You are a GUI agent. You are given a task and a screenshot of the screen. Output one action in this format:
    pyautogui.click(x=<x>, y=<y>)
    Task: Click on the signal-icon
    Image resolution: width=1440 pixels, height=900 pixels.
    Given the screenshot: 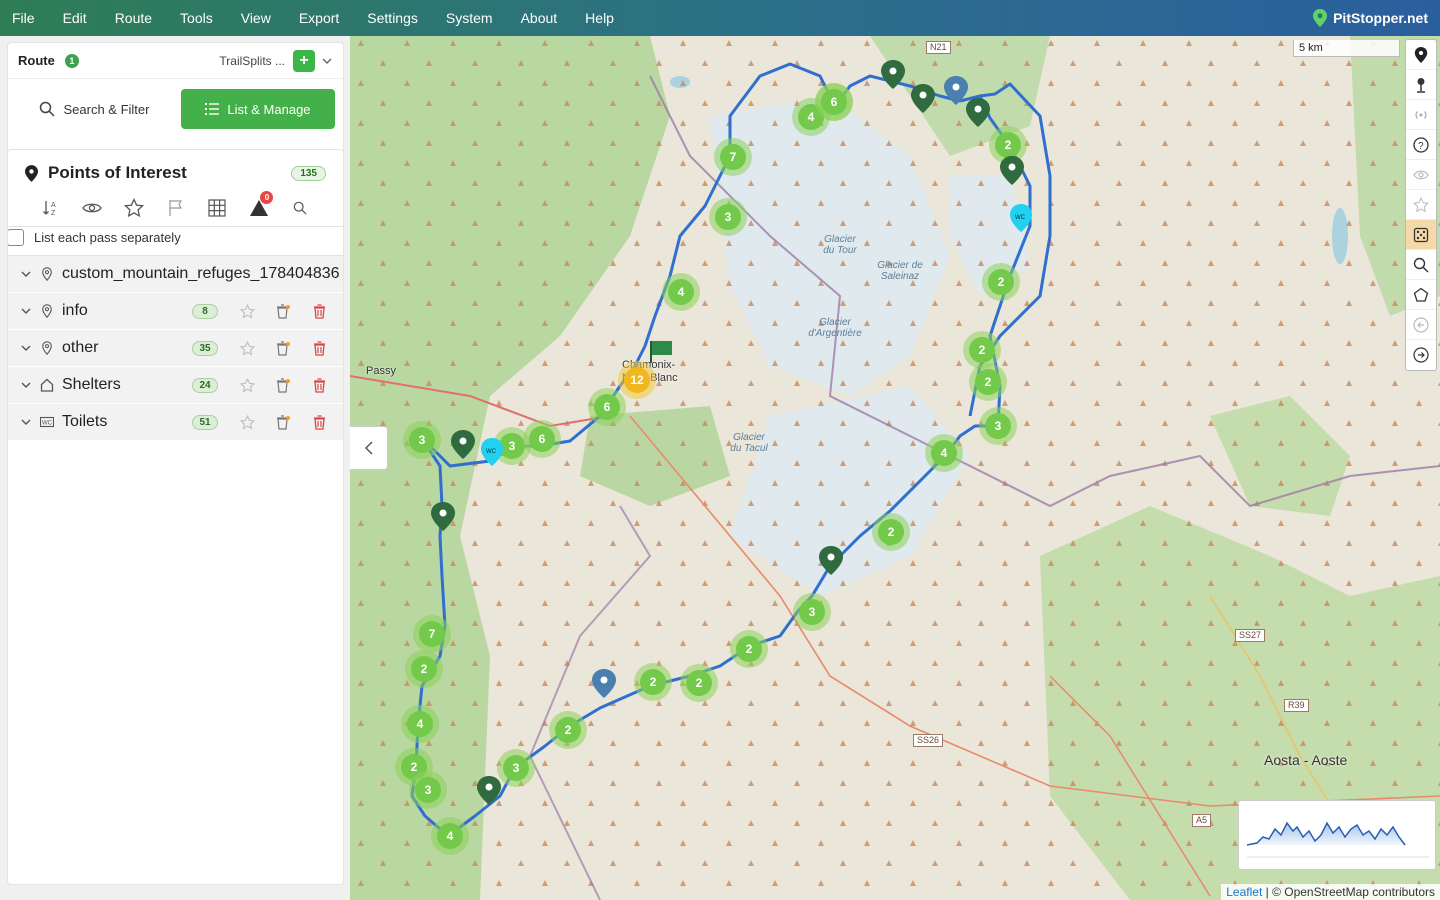 What is the action you would take?
    pyautogui.click(x=1421, y=114)
    